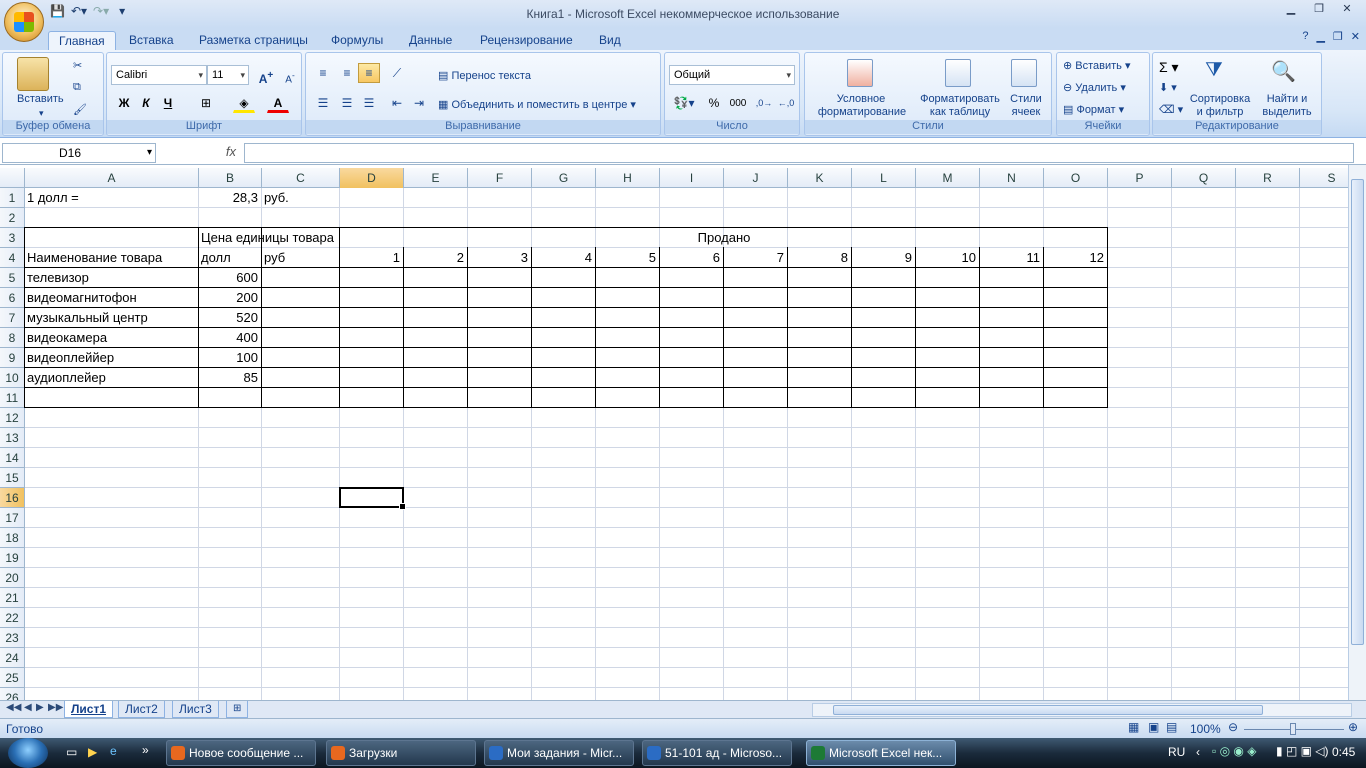 The height and width of the screenshot is (768, 1366). What do you see at coordinates (819, 258) in the screenshot?
I see `cell-k4: 8` at bounding box center [819, 258].